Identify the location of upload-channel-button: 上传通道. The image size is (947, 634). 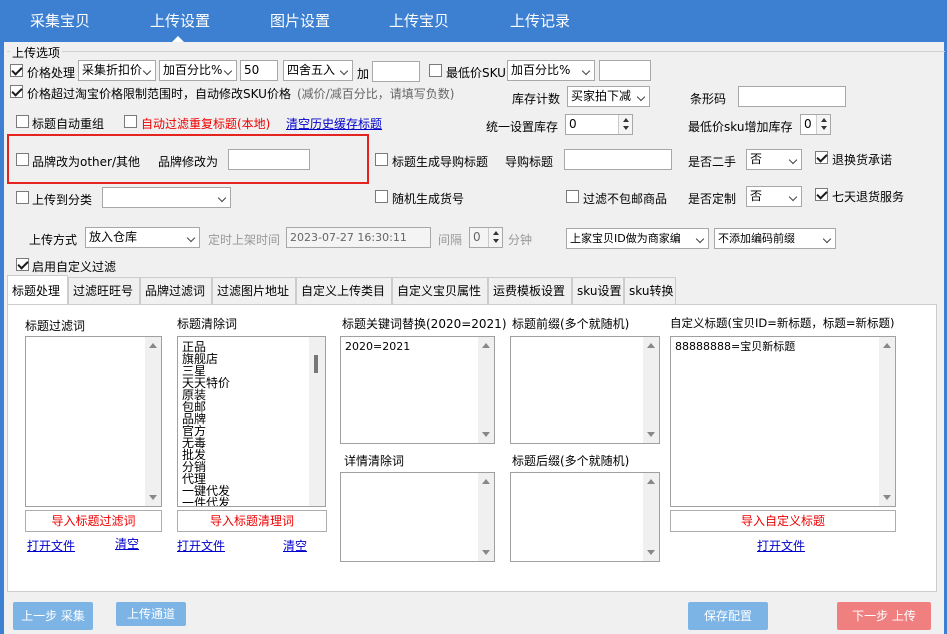
(151, 614).